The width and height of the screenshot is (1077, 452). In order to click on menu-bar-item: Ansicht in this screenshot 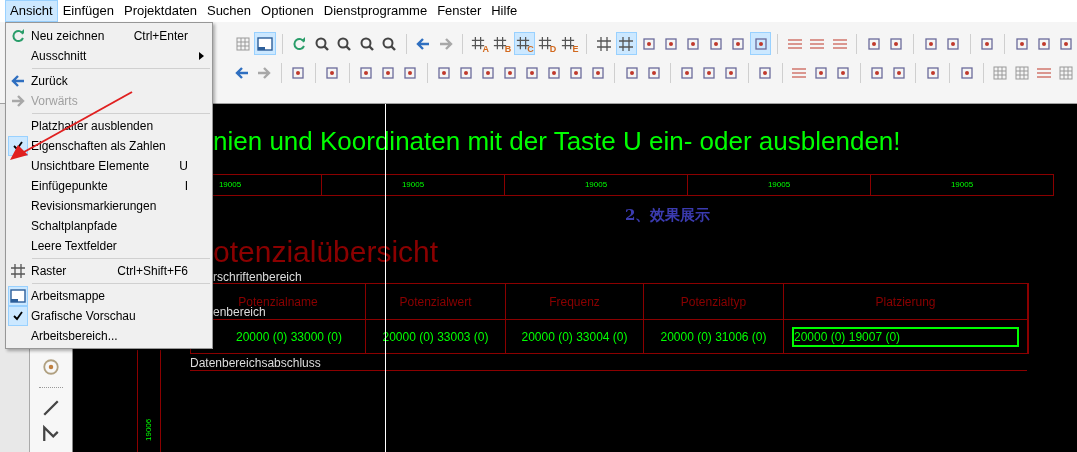, I will do `click(31, 11)`.